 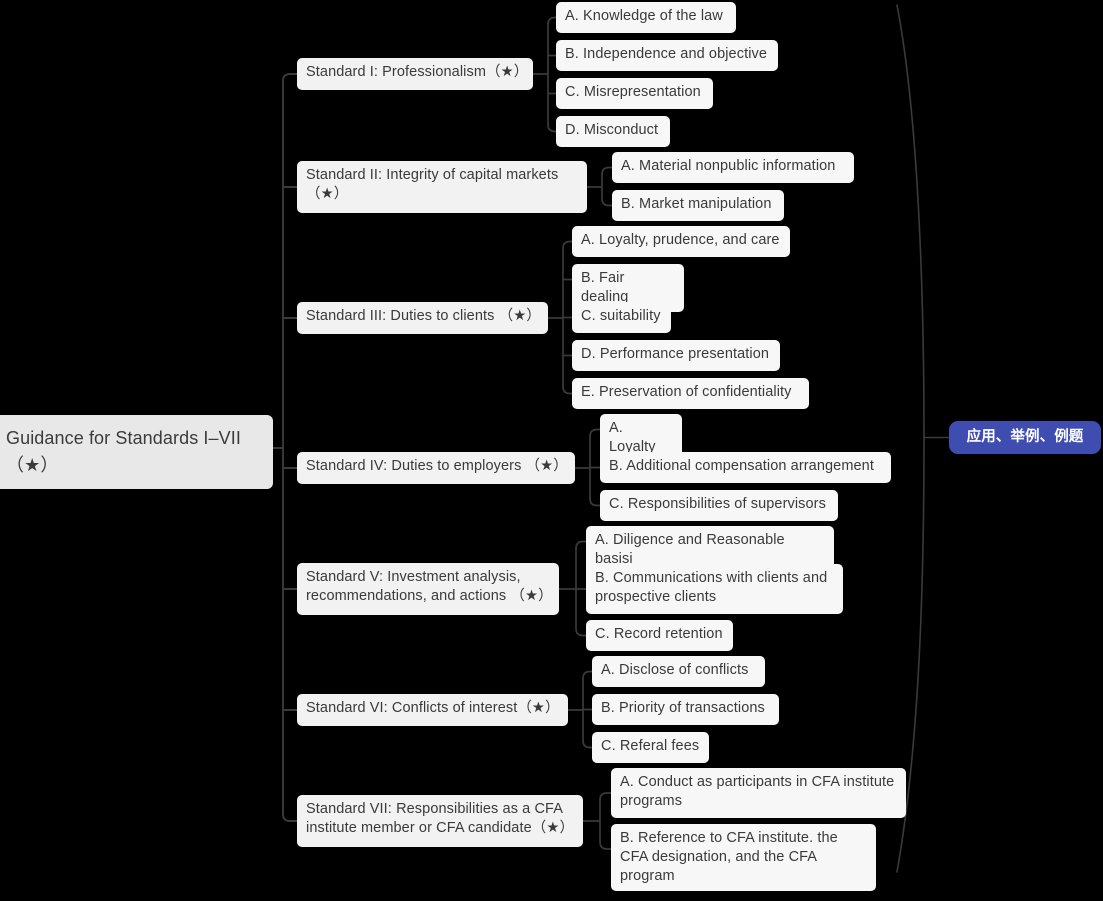 I want to click on leaf-node-2-4: E. Preservation of confidentiality, so click(x=690, y=393).